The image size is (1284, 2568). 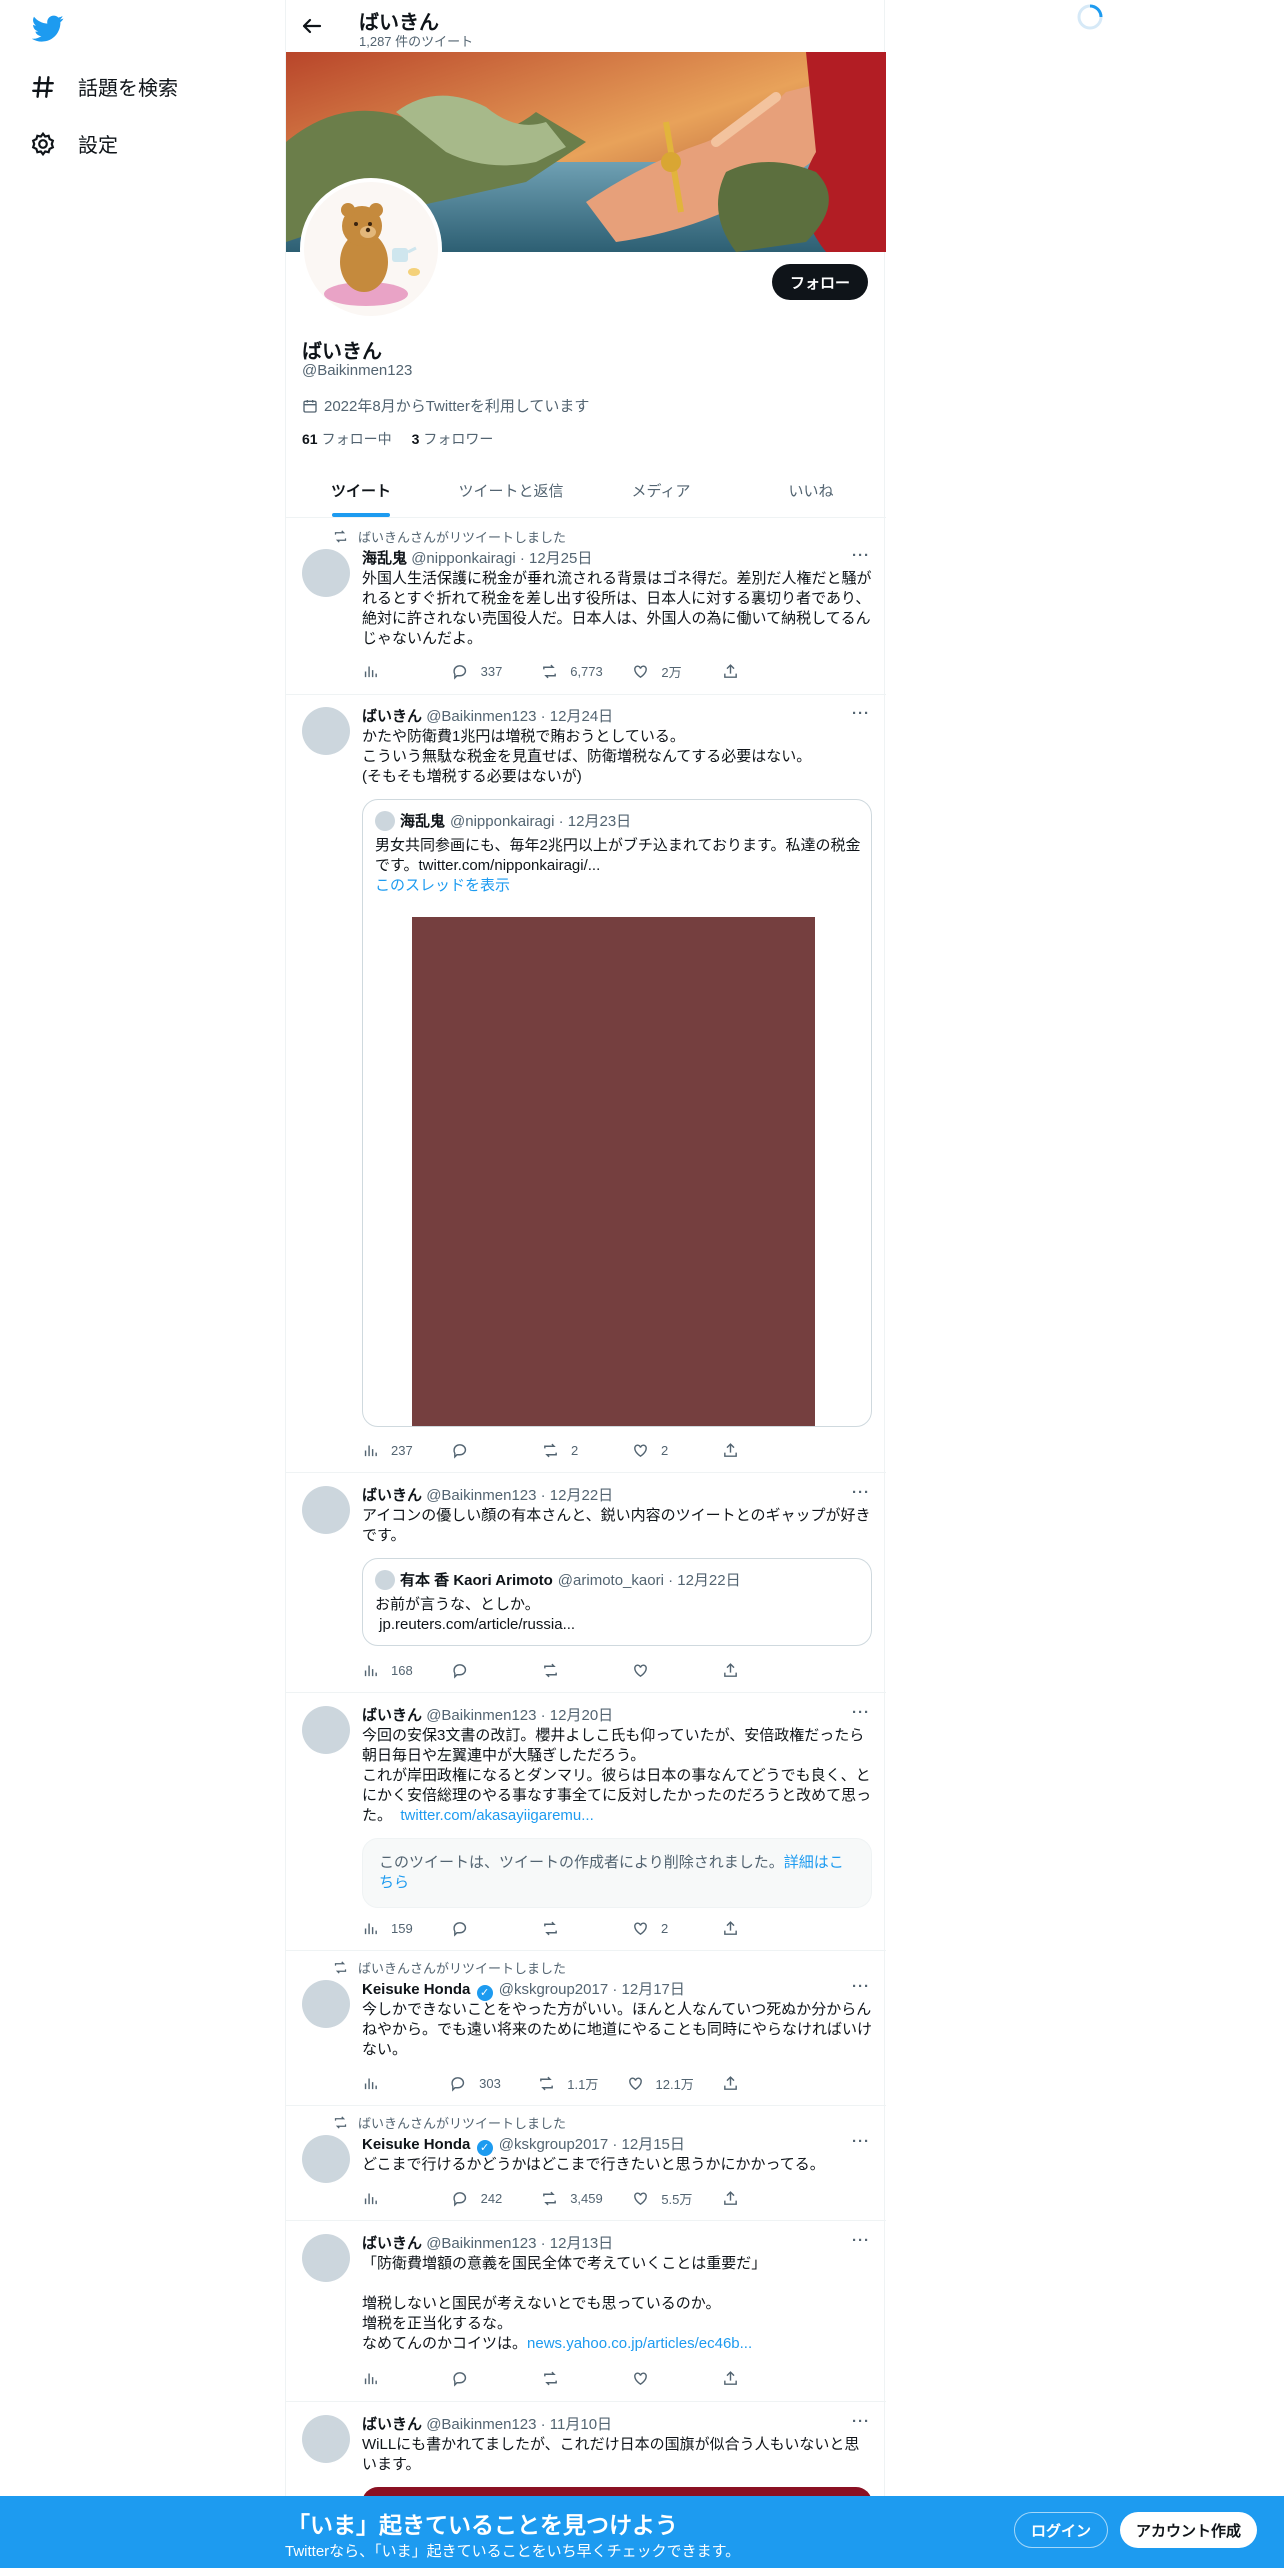 What do you see at coordinates (1189, 2530) in the screenshot?
I see `signup-button: アカウント作成` at bounding box center [1189, 2530].